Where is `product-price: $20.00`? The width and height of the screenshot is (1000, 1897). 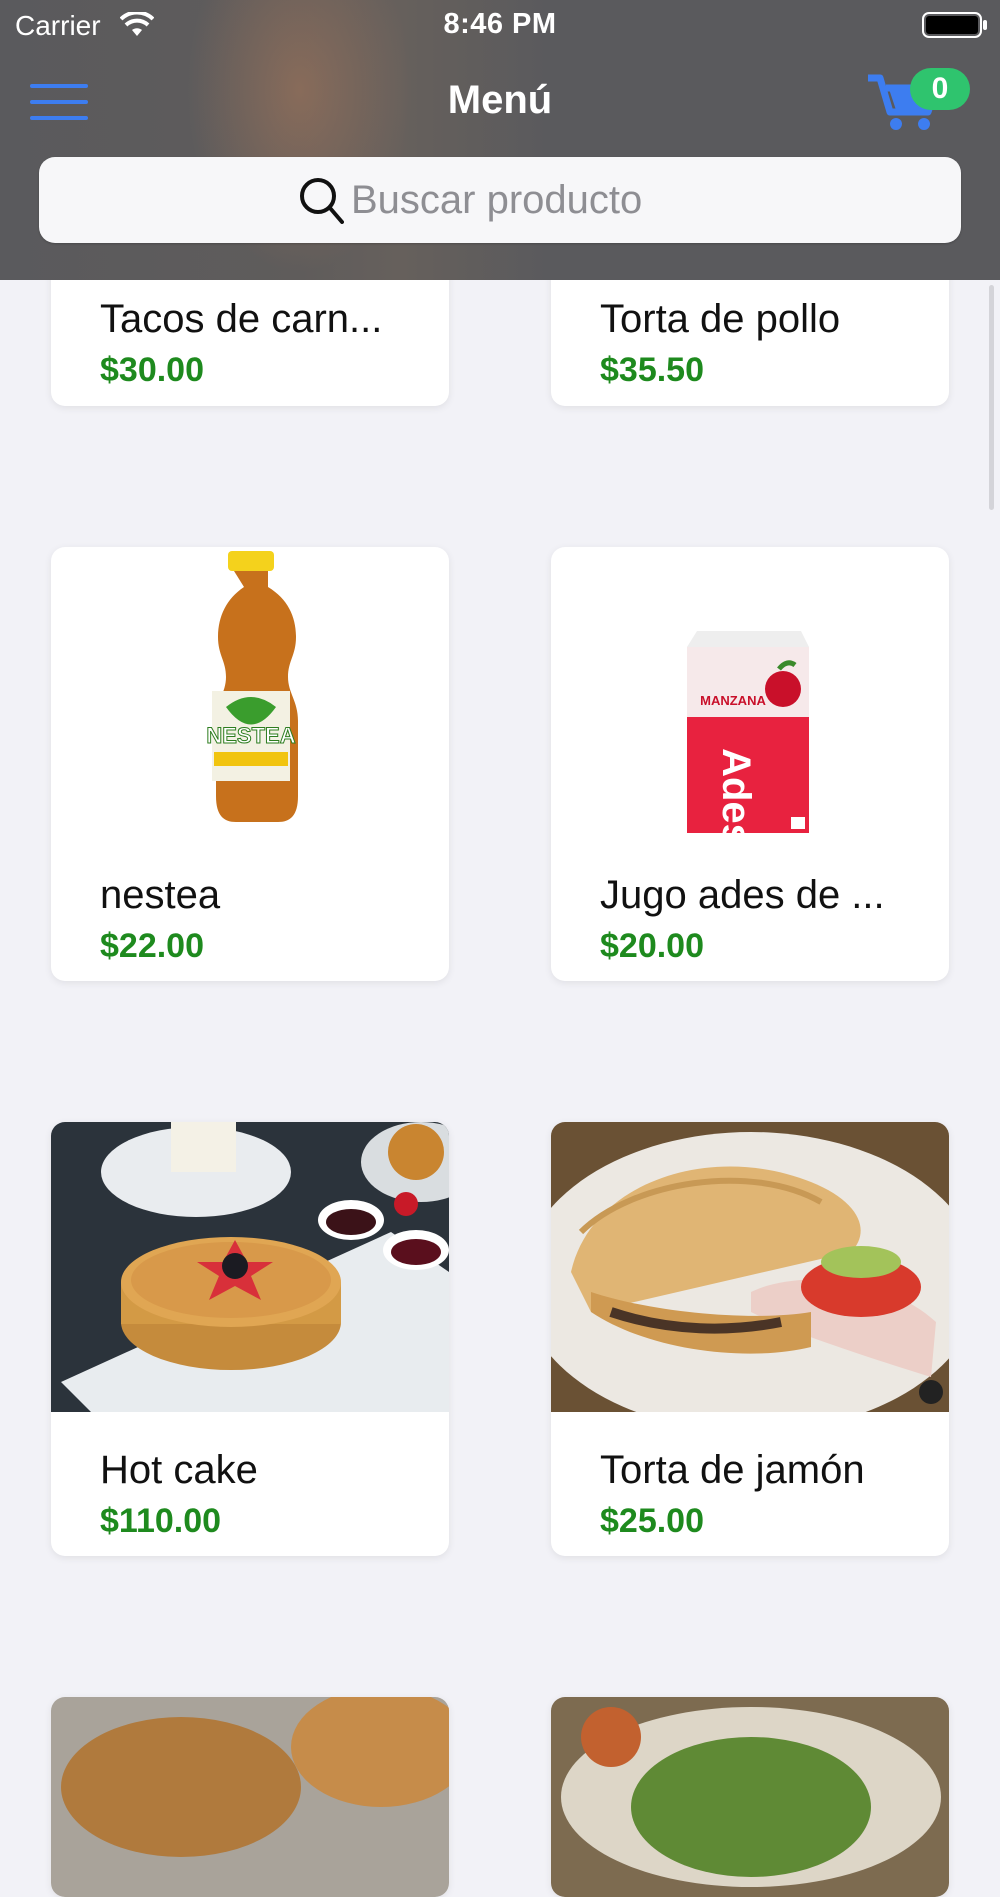 product-price: $20.00 is located at coordinates (652, 946).